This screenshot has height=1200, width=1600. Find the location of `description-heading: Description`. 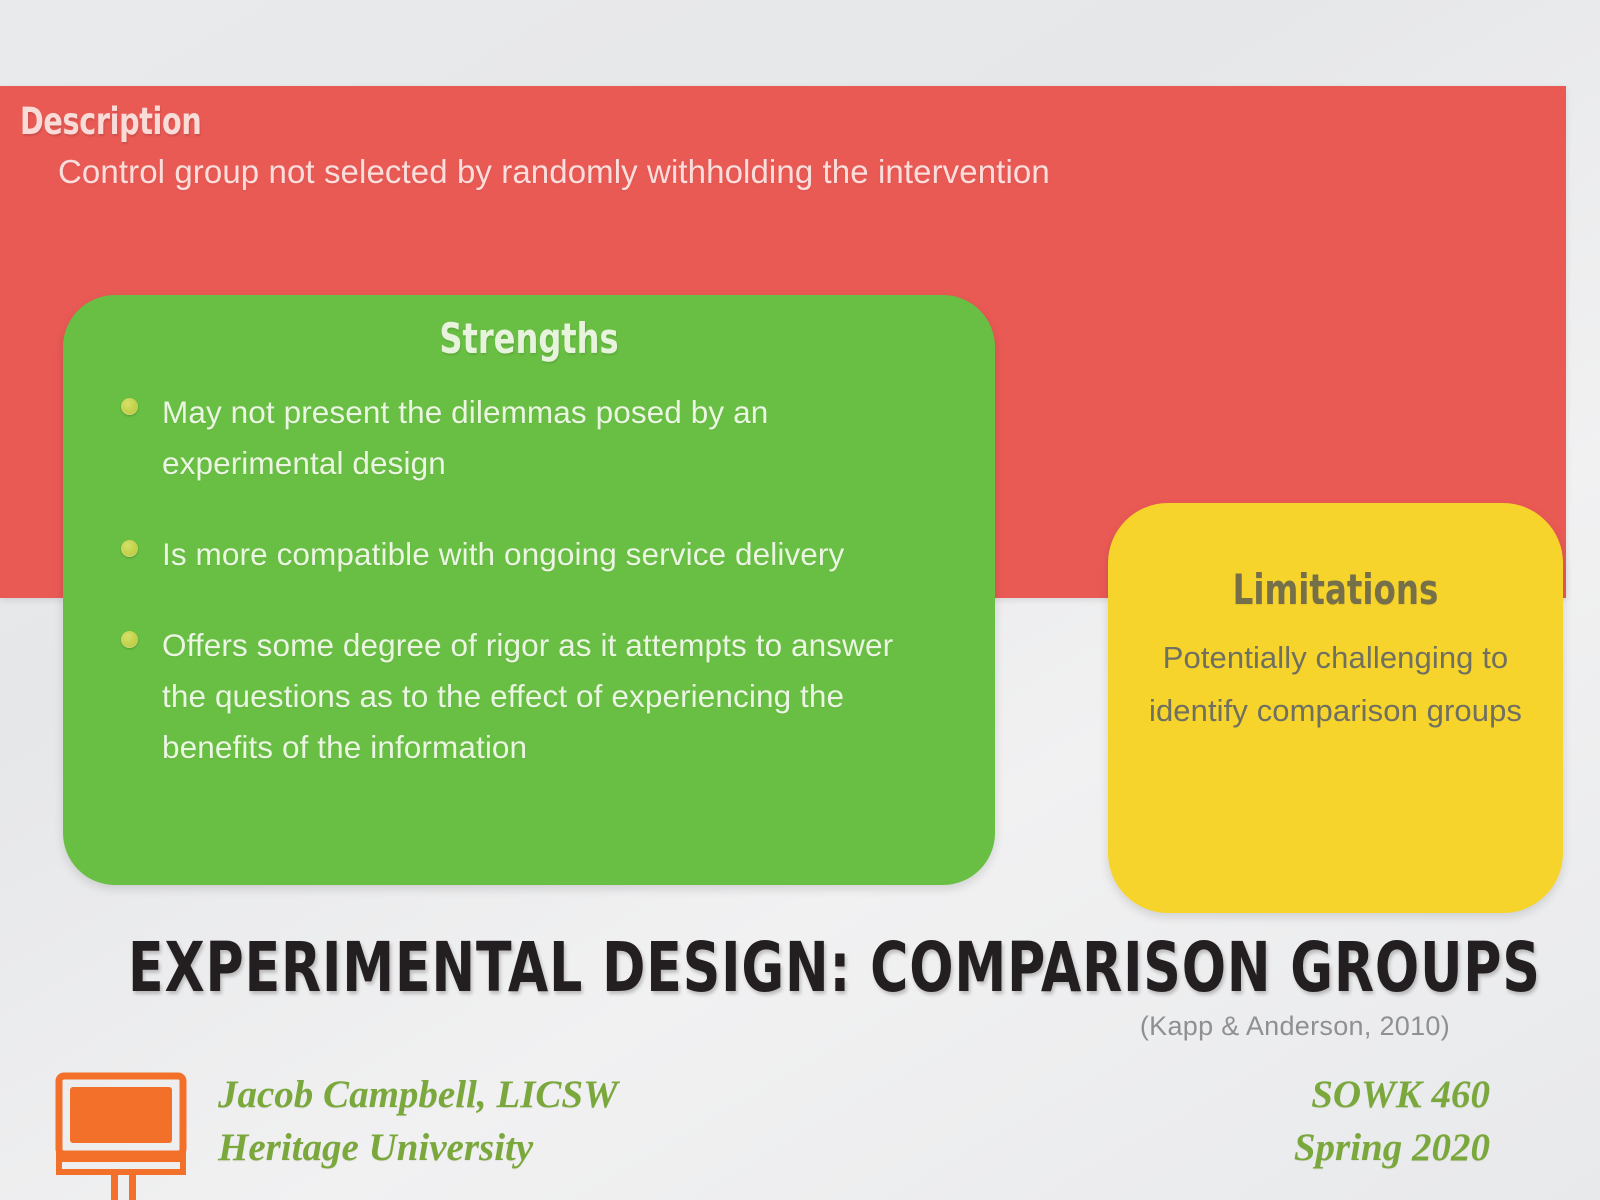

description-heading: Description is located at coordinates (111, 121).